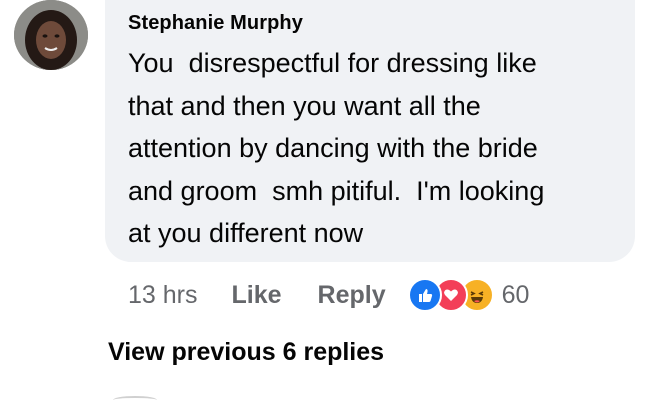  I want to click on reply-button: Reply, so click(352, 295).